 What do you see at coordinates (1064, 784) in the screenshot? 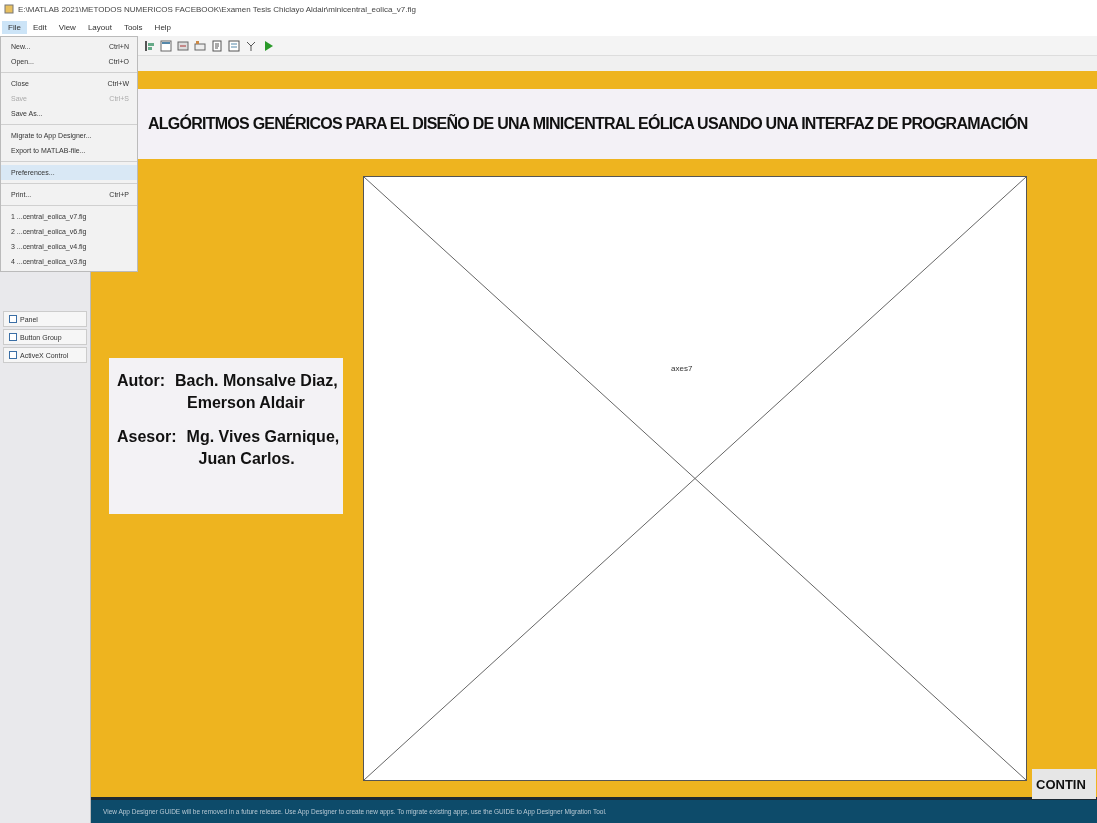
I see `continue-button: CONTIN` at bounding box center [1064, 784].